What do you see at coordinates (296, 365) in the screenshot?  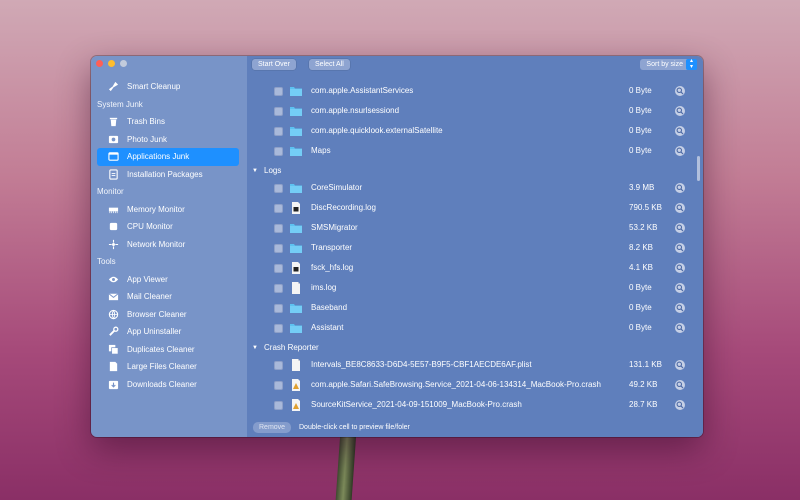 I see `document-icon` at bounding box center [296, 365].